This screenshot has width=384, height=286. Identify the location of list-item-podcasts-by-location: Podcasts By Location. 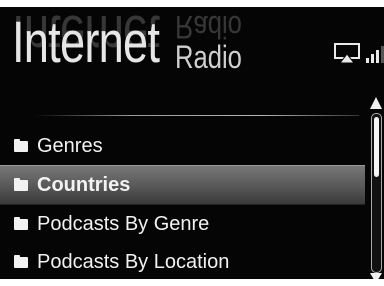
(182, 261).